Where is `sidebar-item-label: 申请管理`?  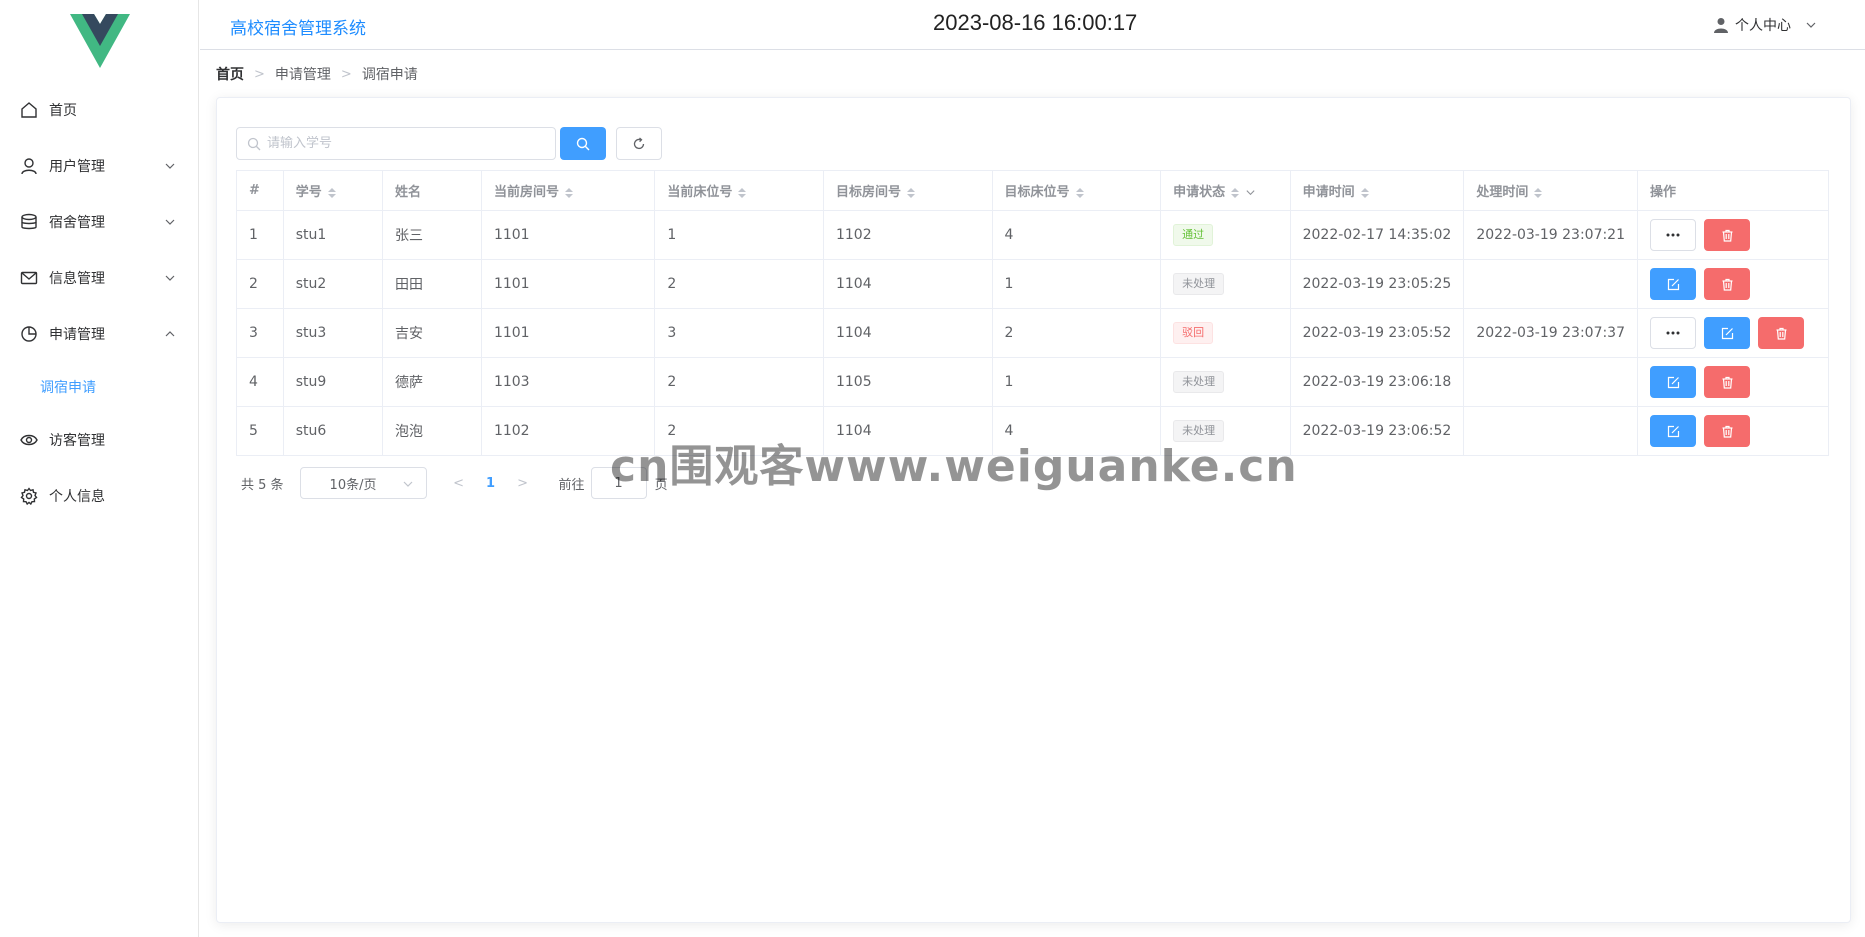 sidebar-item-label: 申请管理 is located at coordinates (77, 335).